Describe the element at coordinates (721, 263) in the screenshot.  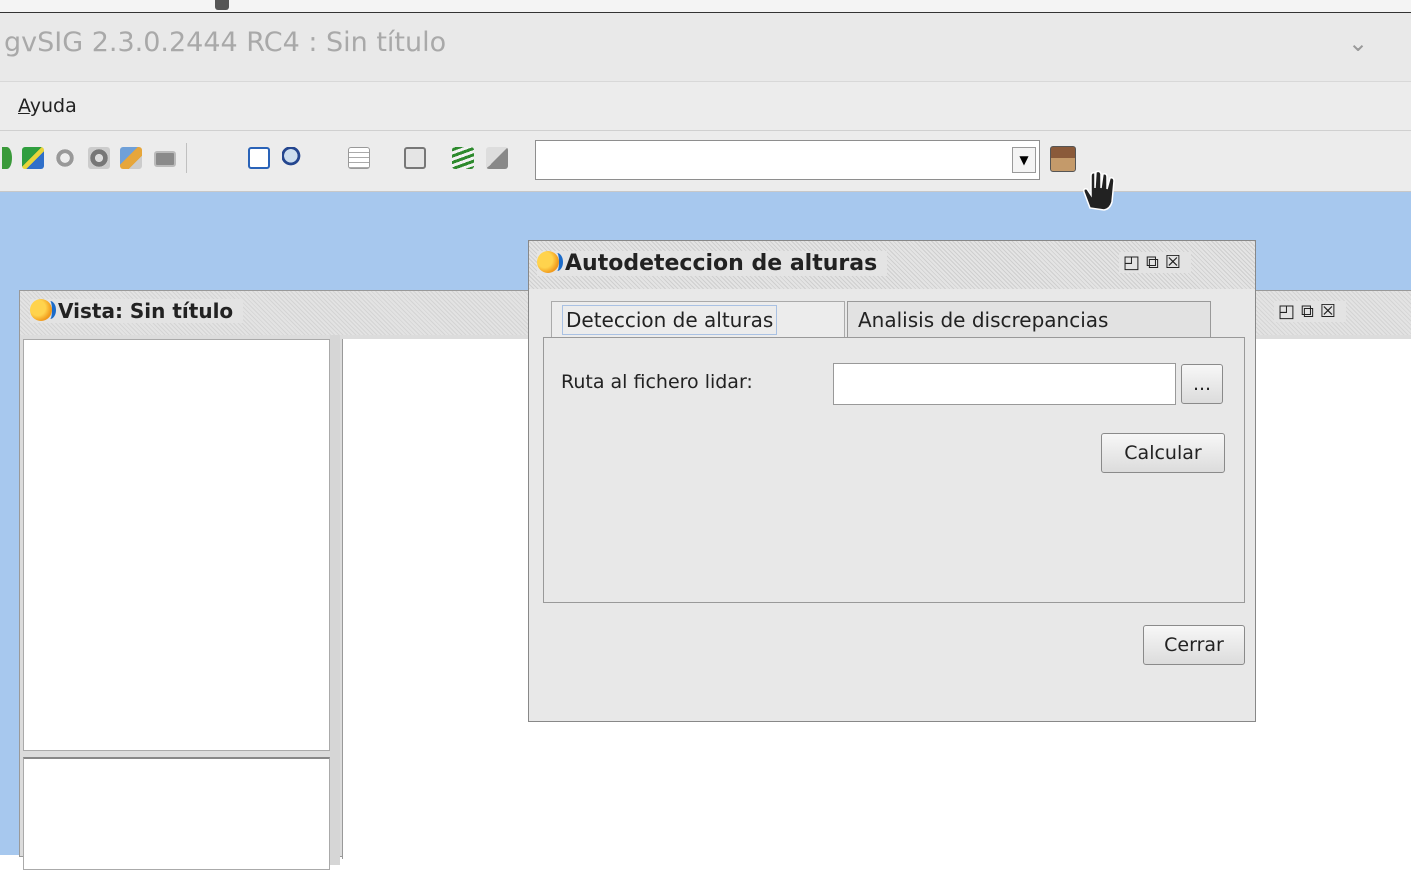
I see `dialog-title-text: Autodeteccion de alturas` at that location.